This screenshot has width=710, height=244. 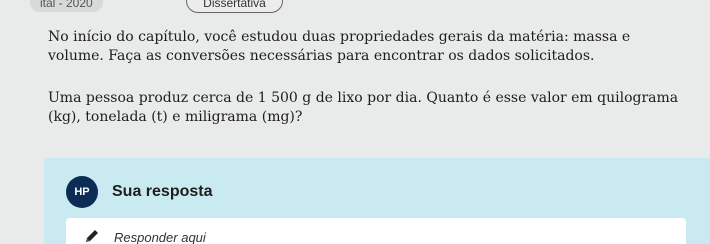 I want to click on answer-field: Responder aqui, so click(x=376, y=231).